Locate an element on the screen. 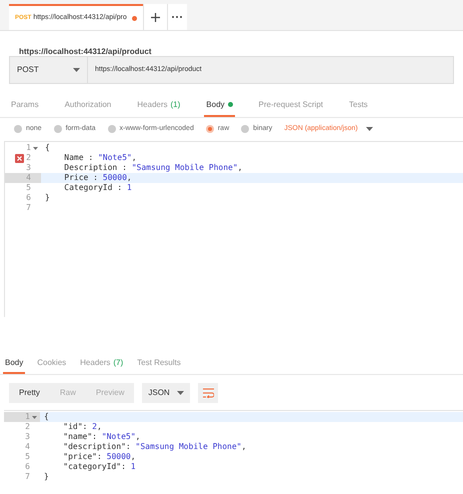  request-tab-option: Headers (1) is located at coordinates (158, 105).